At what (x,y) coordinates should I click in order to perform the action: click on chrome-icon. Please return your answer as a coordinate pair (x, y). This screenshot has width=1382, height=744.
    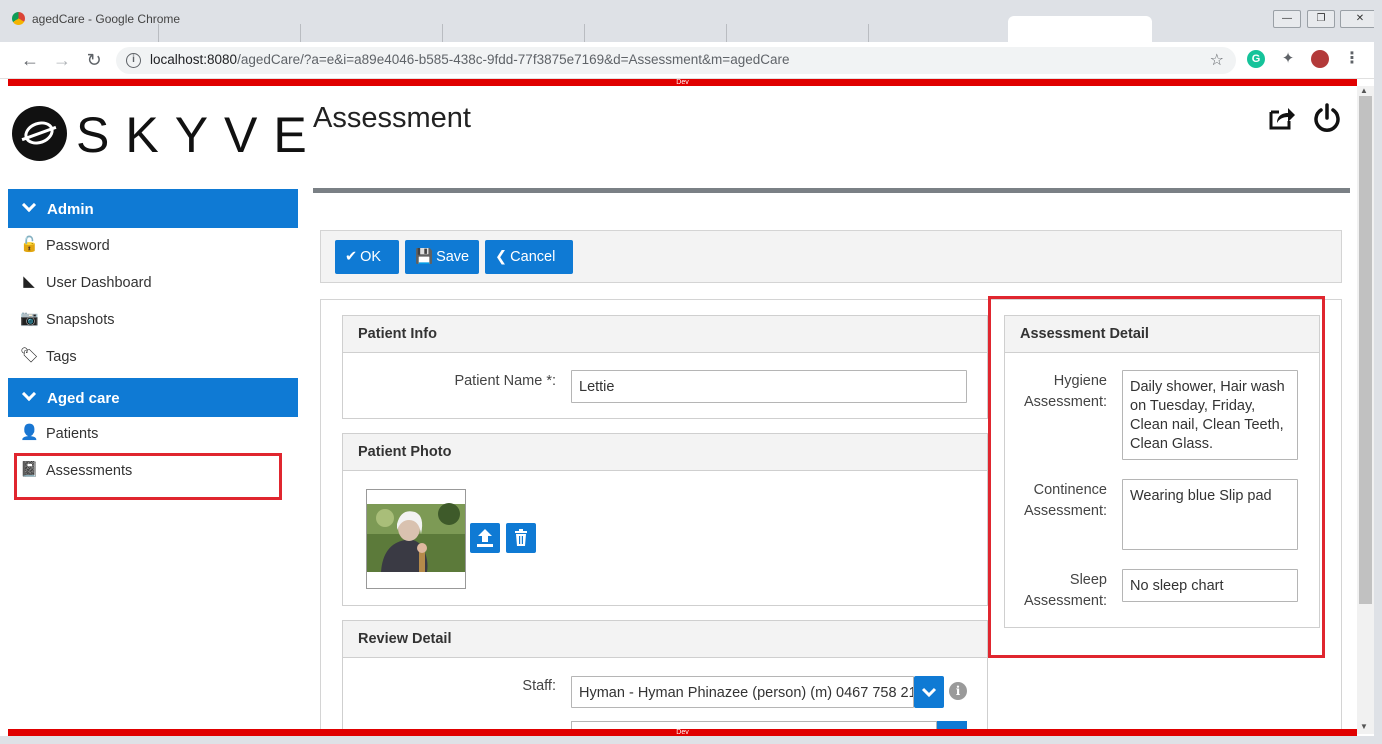
    Looking at the image, I should click on (18, 18).